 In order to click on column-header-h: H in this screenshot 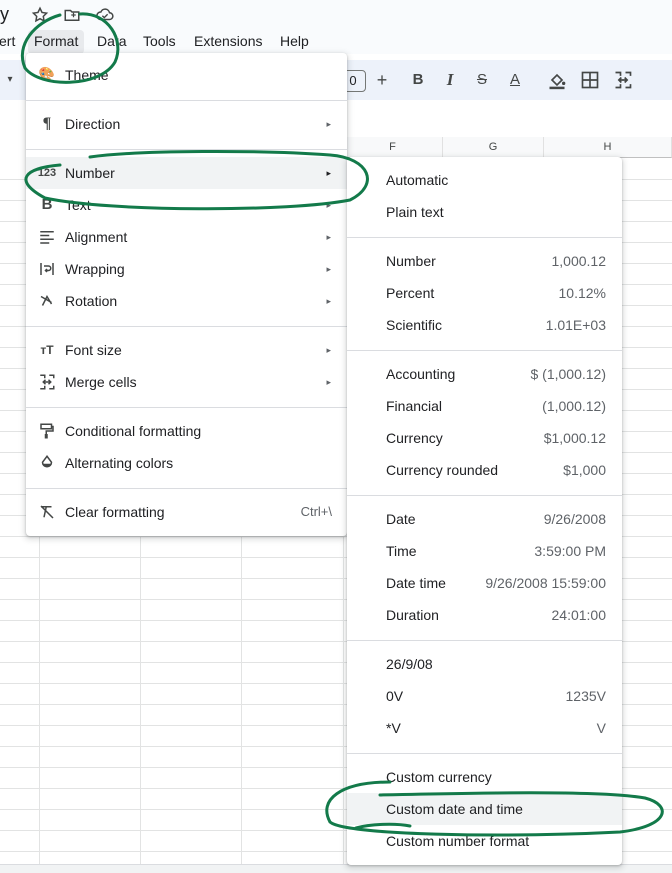, I will do `click(608, 147)`.